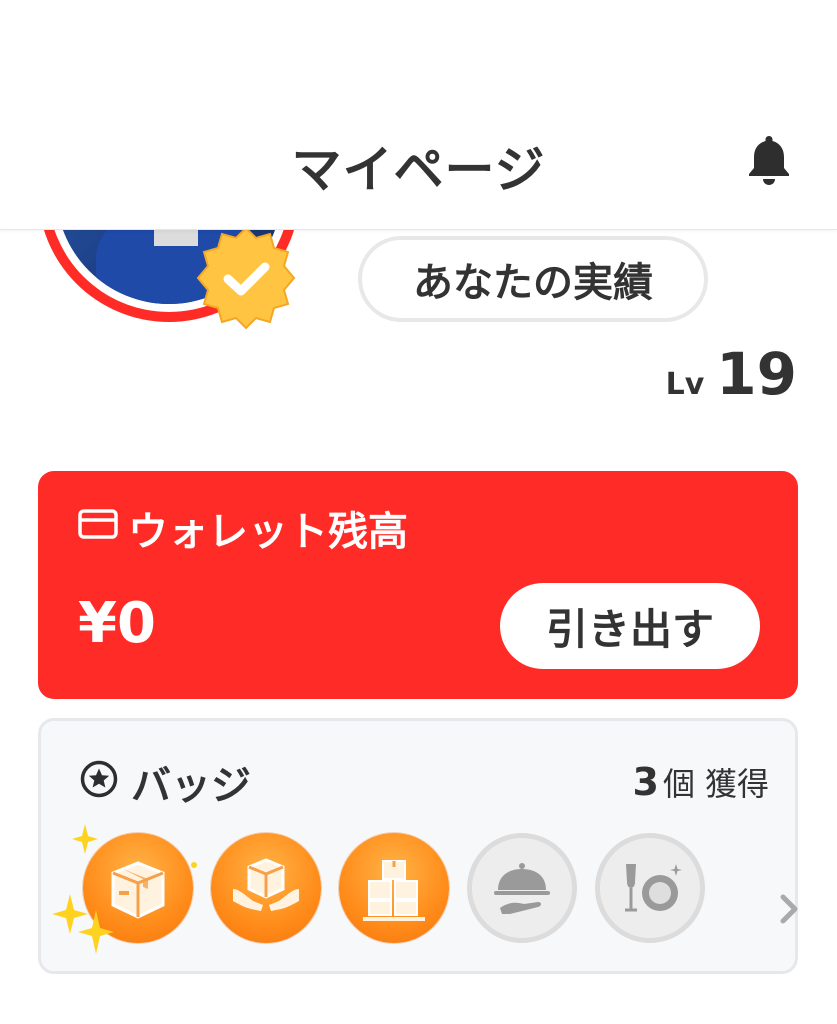  What do you see at coordinates (701, 782) in the screenshot?
I see `badges-count: 3 個 獲得` at bounding box center [701, 782].